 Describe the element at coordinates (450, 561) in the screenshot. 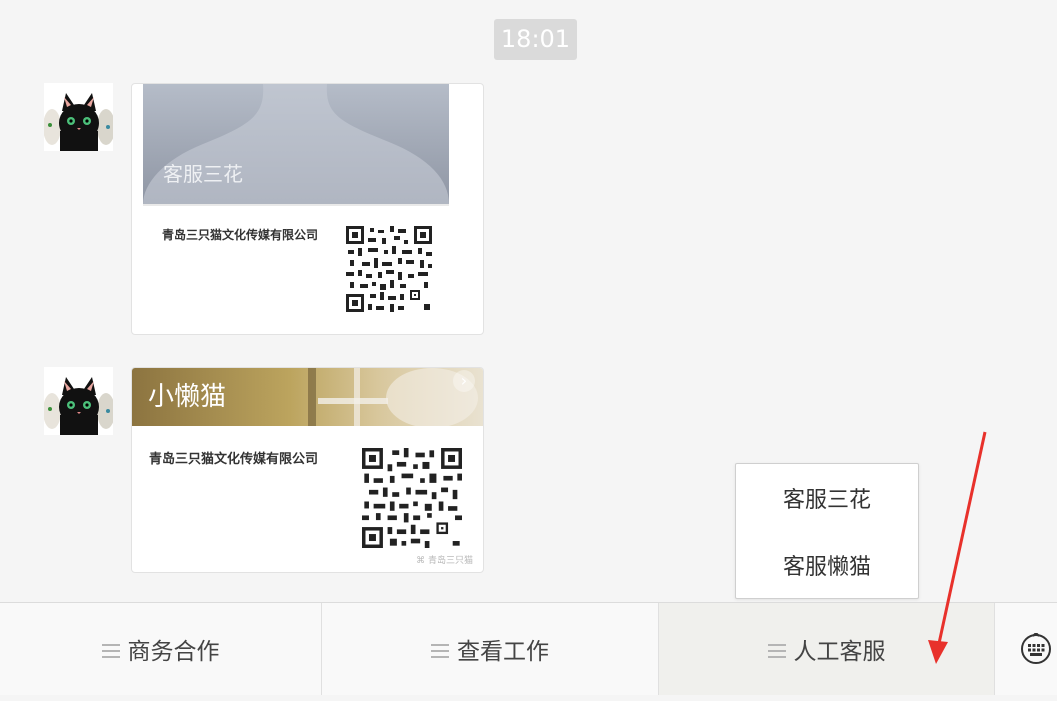

I see `watermark-text: 青岛三只猫` at that location.